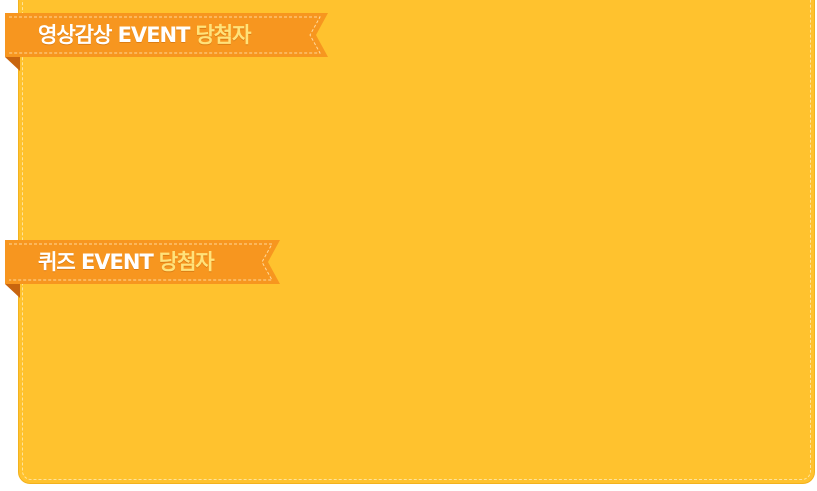 The height and width of the screenshot is (491, 817). What do you see at coordinates (223, 35) in the screenshot?
I see `video-event-winners-label: 당첨자` at bounding box center [223, 35].